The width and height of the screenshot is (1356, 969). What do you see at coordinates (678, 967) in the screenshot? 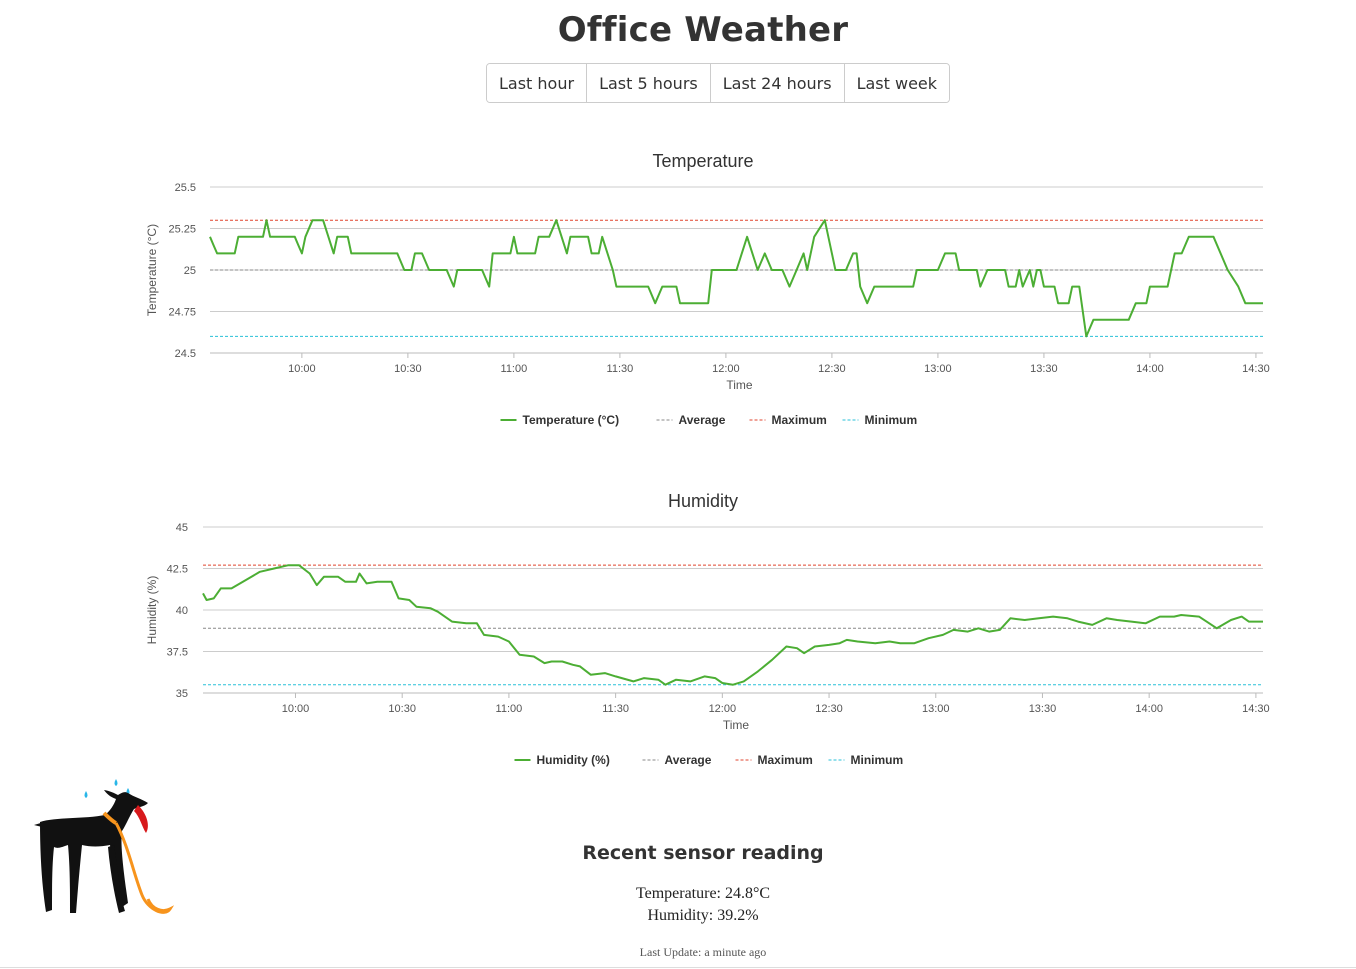
I see `footer-divider` at bounding box center [678, 967].